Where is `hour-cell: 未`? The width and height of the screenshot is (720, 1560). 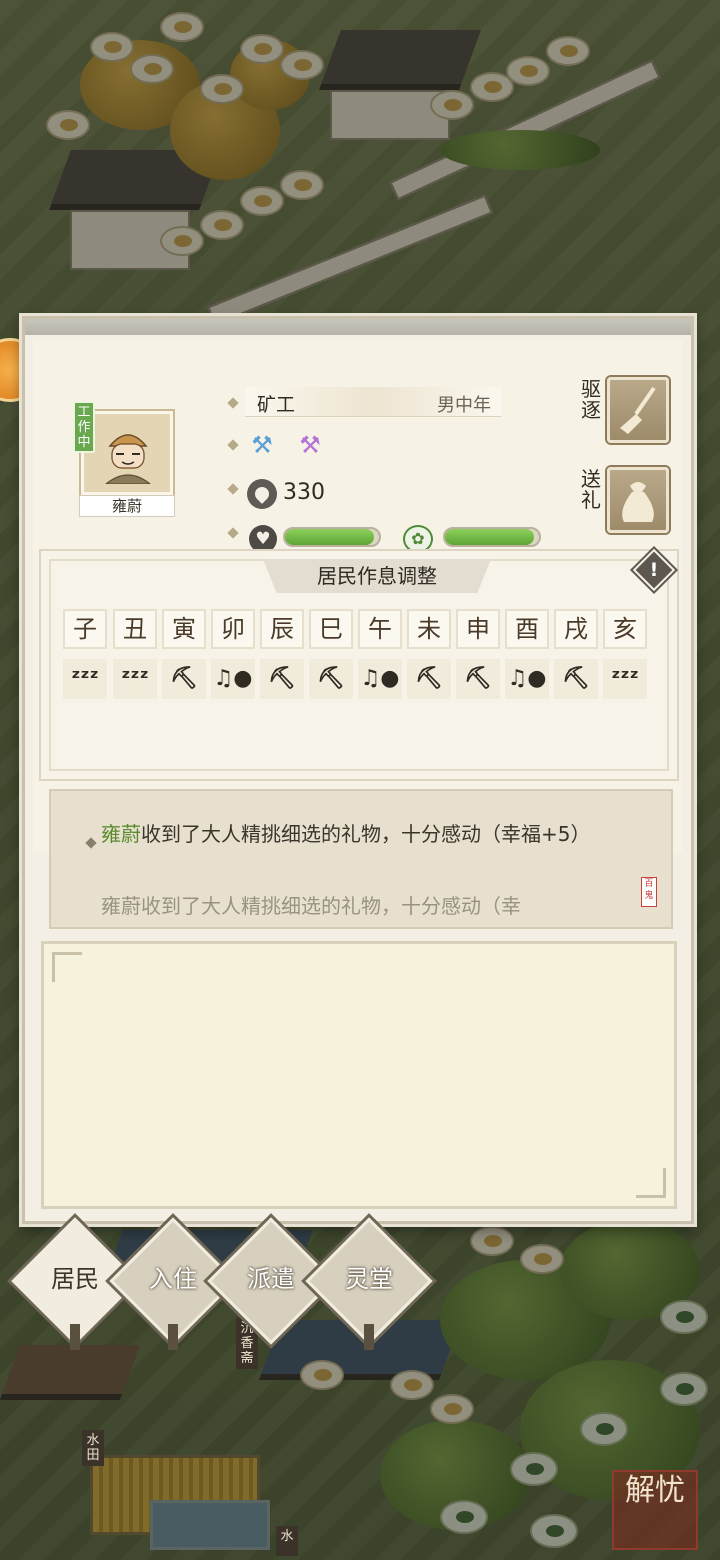
hour-cell: 未 is located at coordinates (429, 629).